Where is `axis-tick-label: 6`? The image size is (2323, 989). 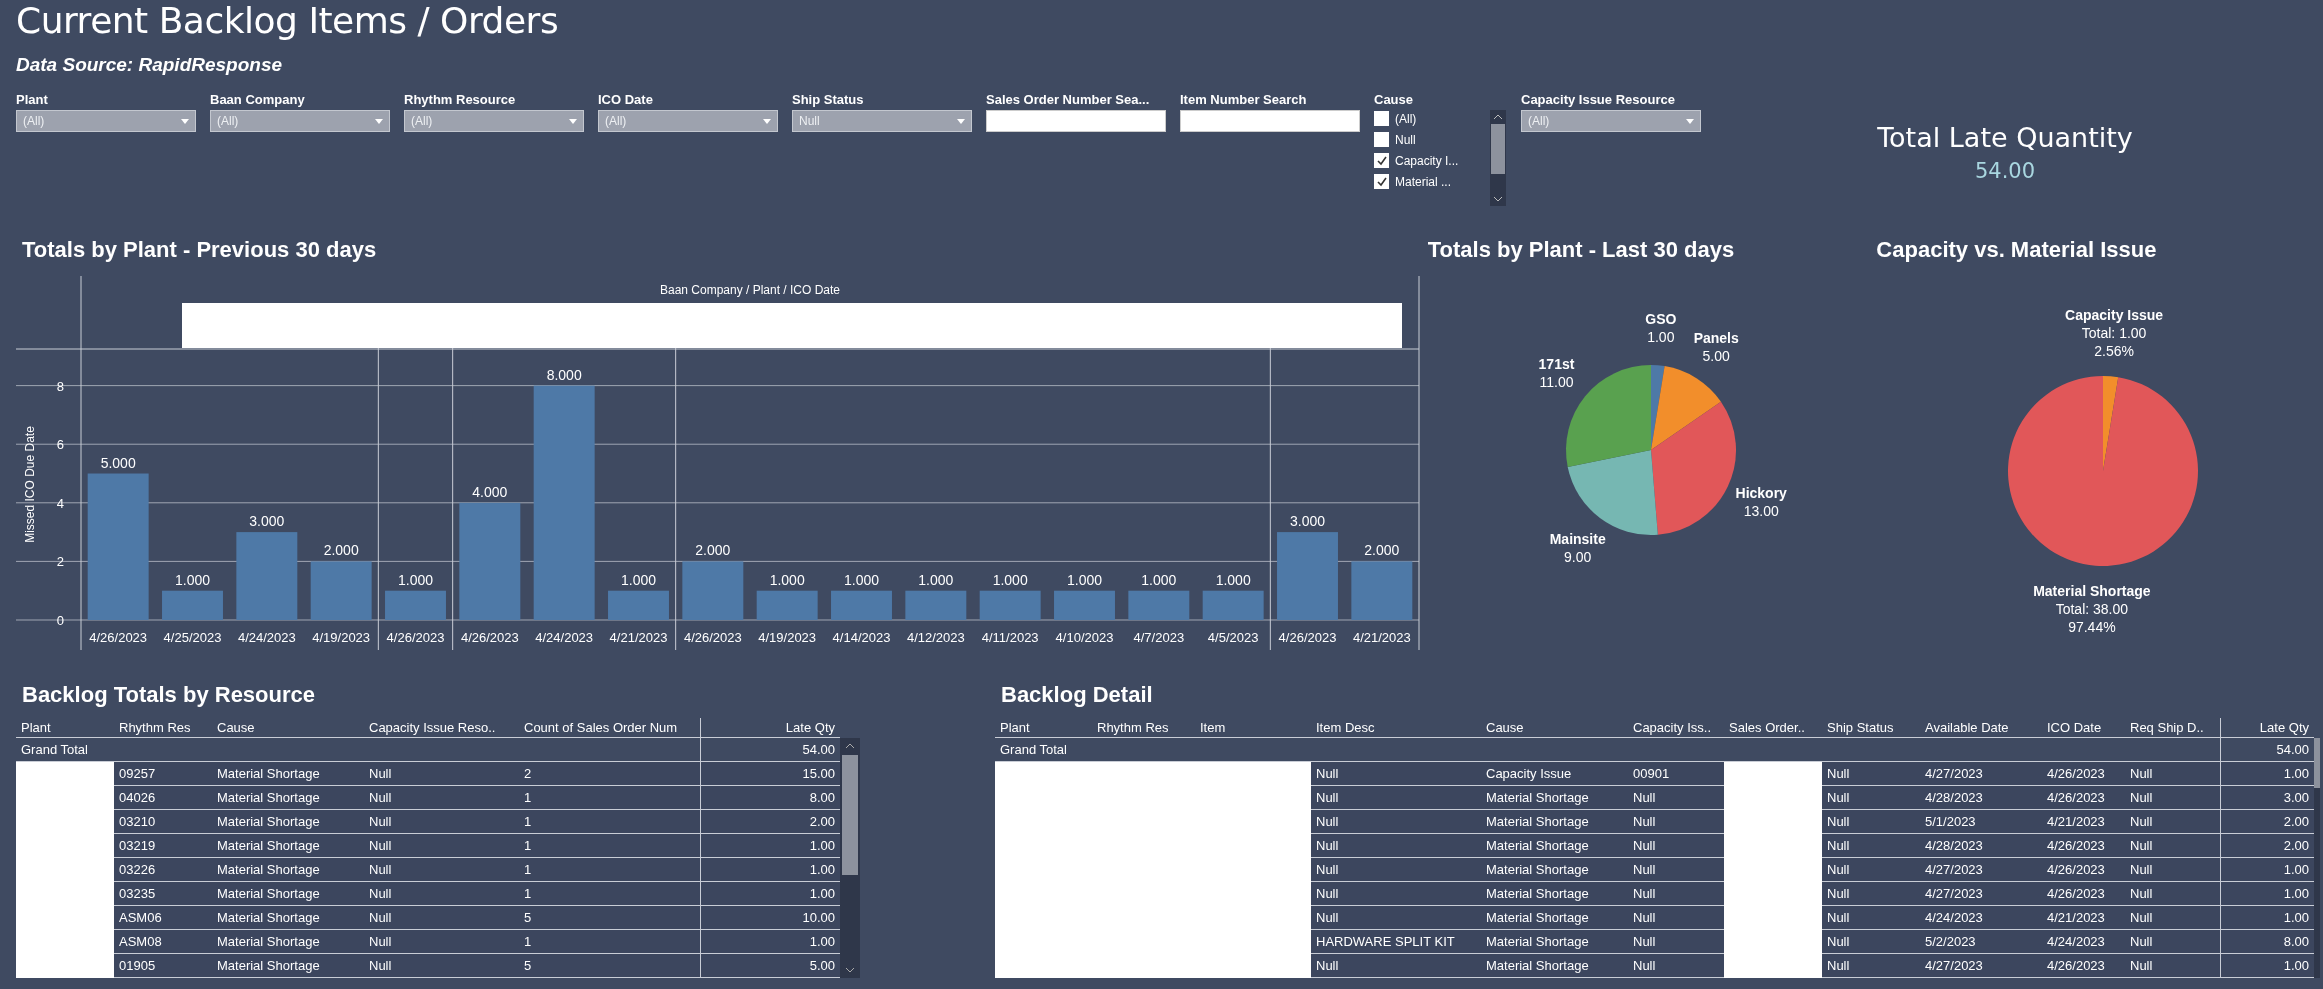 axis-tick-label: 6 is located at coordinates (60, 445).